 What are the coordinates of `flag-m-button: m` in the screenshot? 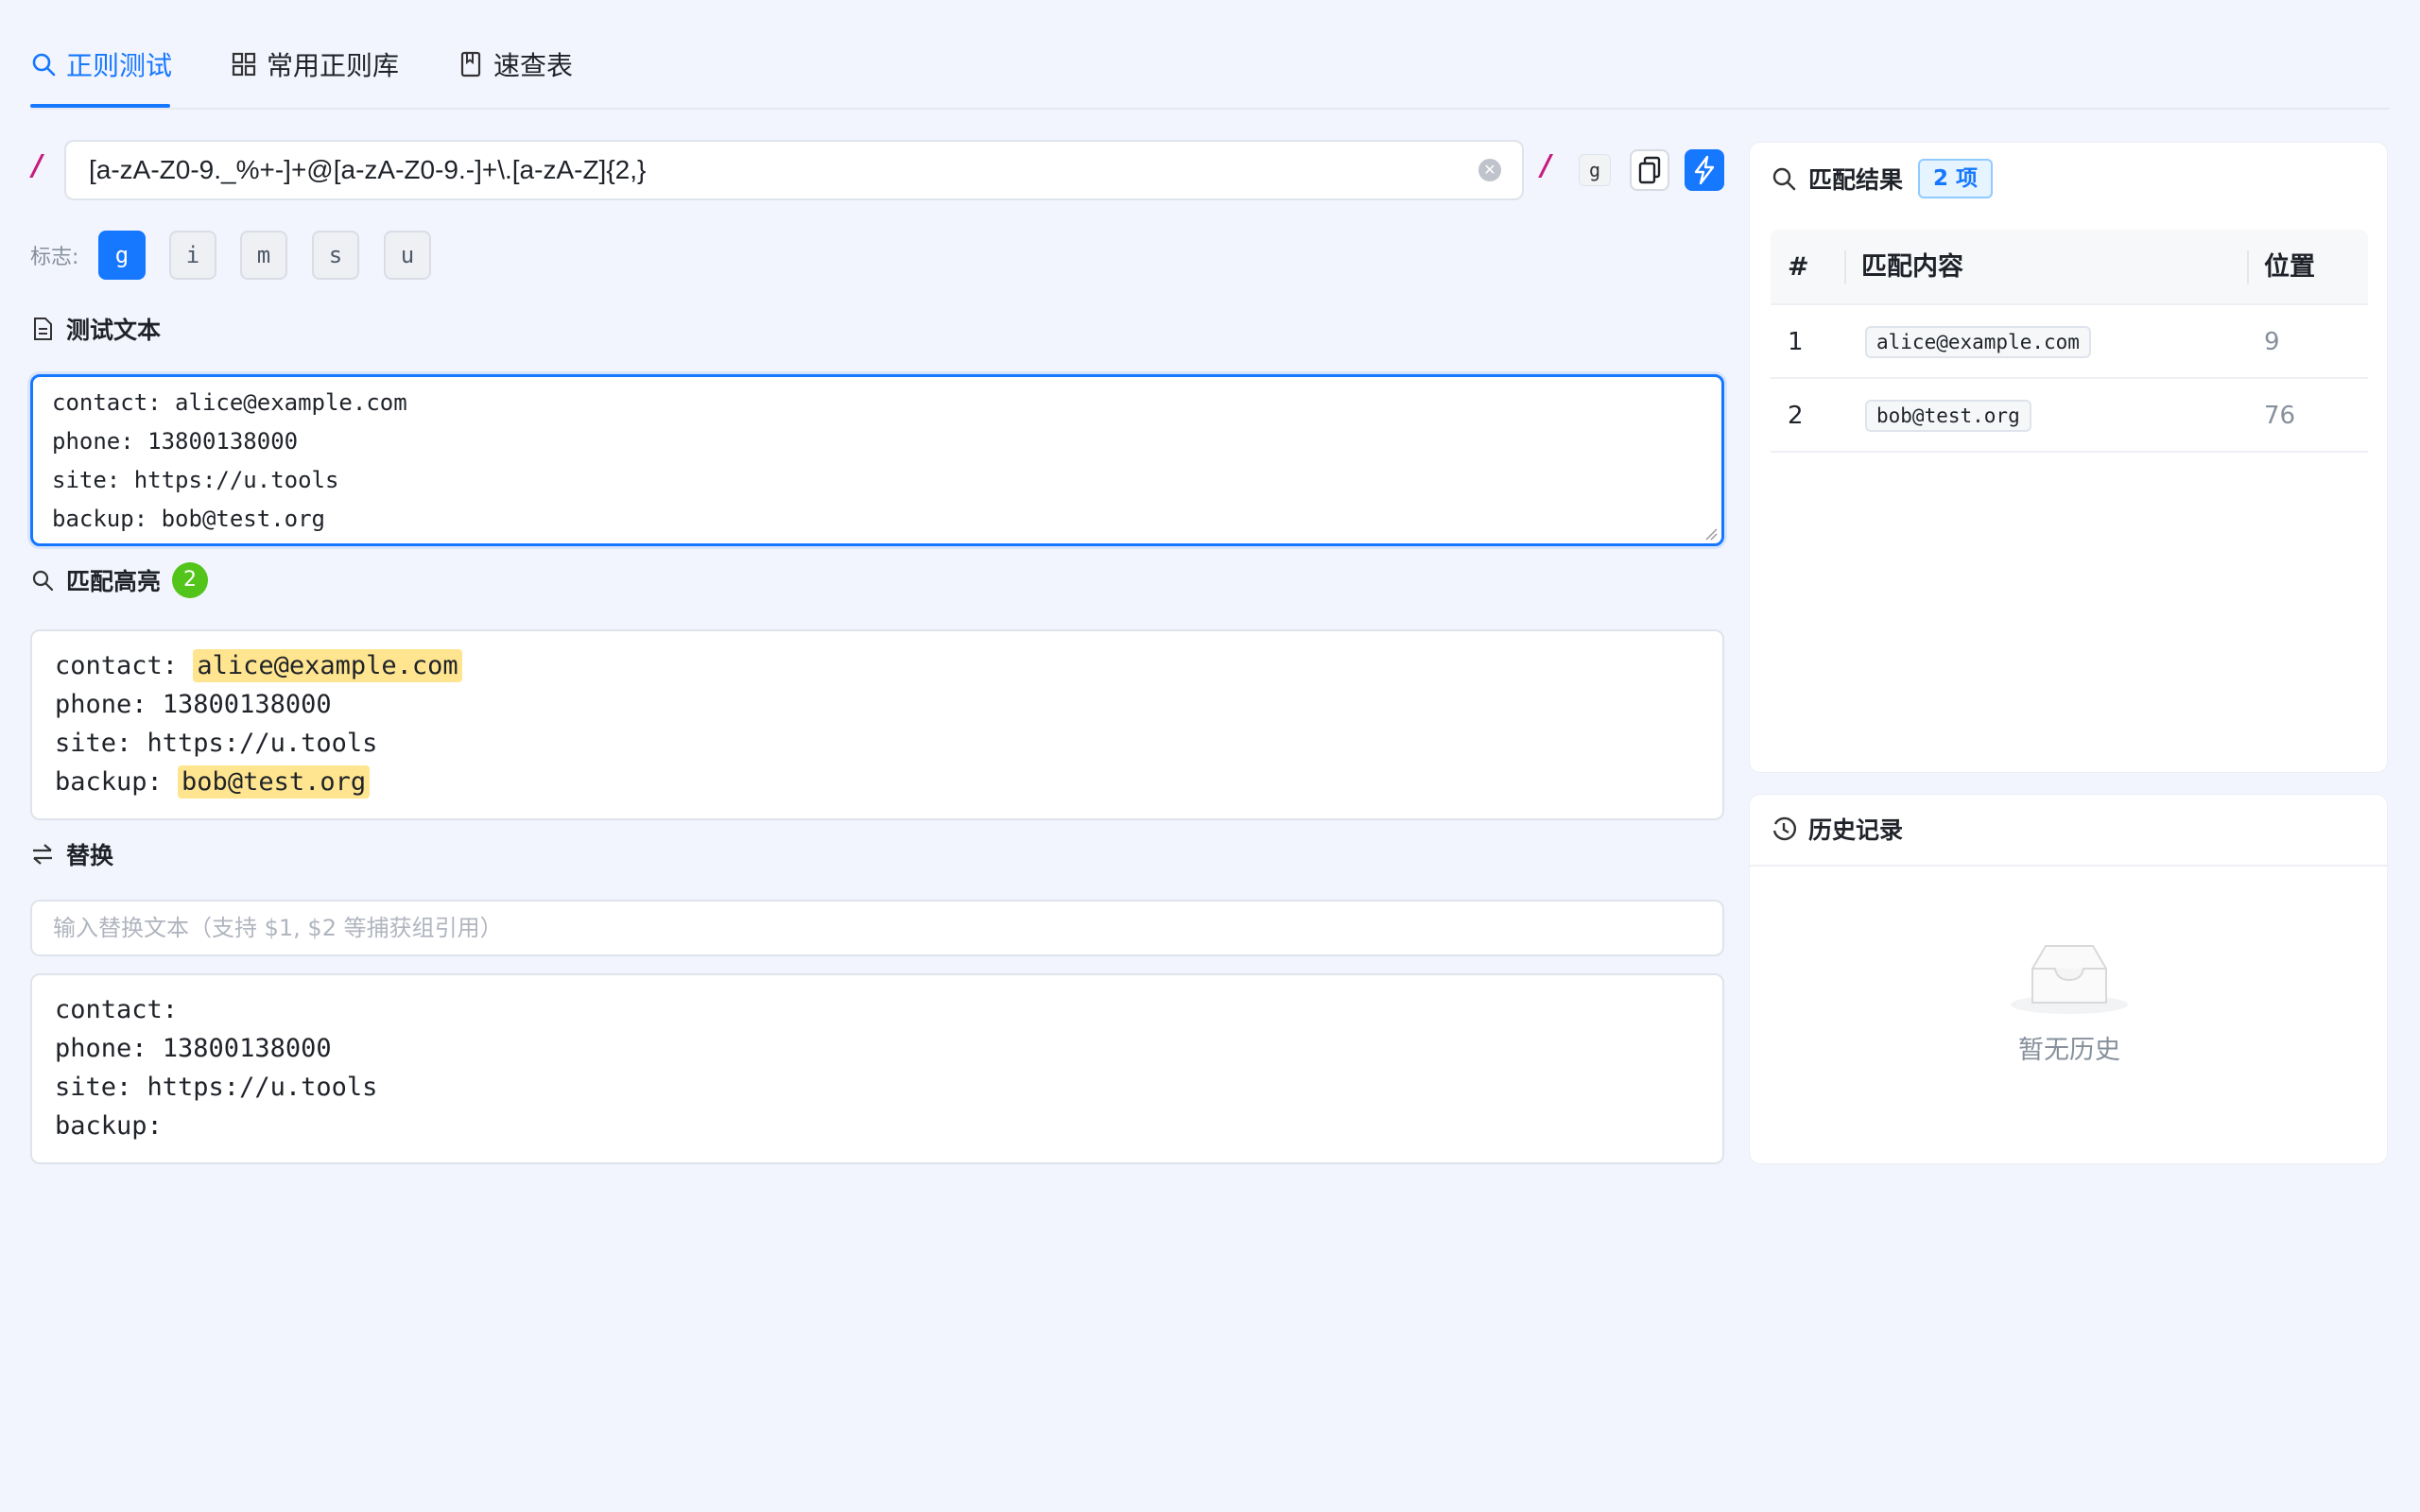 It's located at (263, 255).